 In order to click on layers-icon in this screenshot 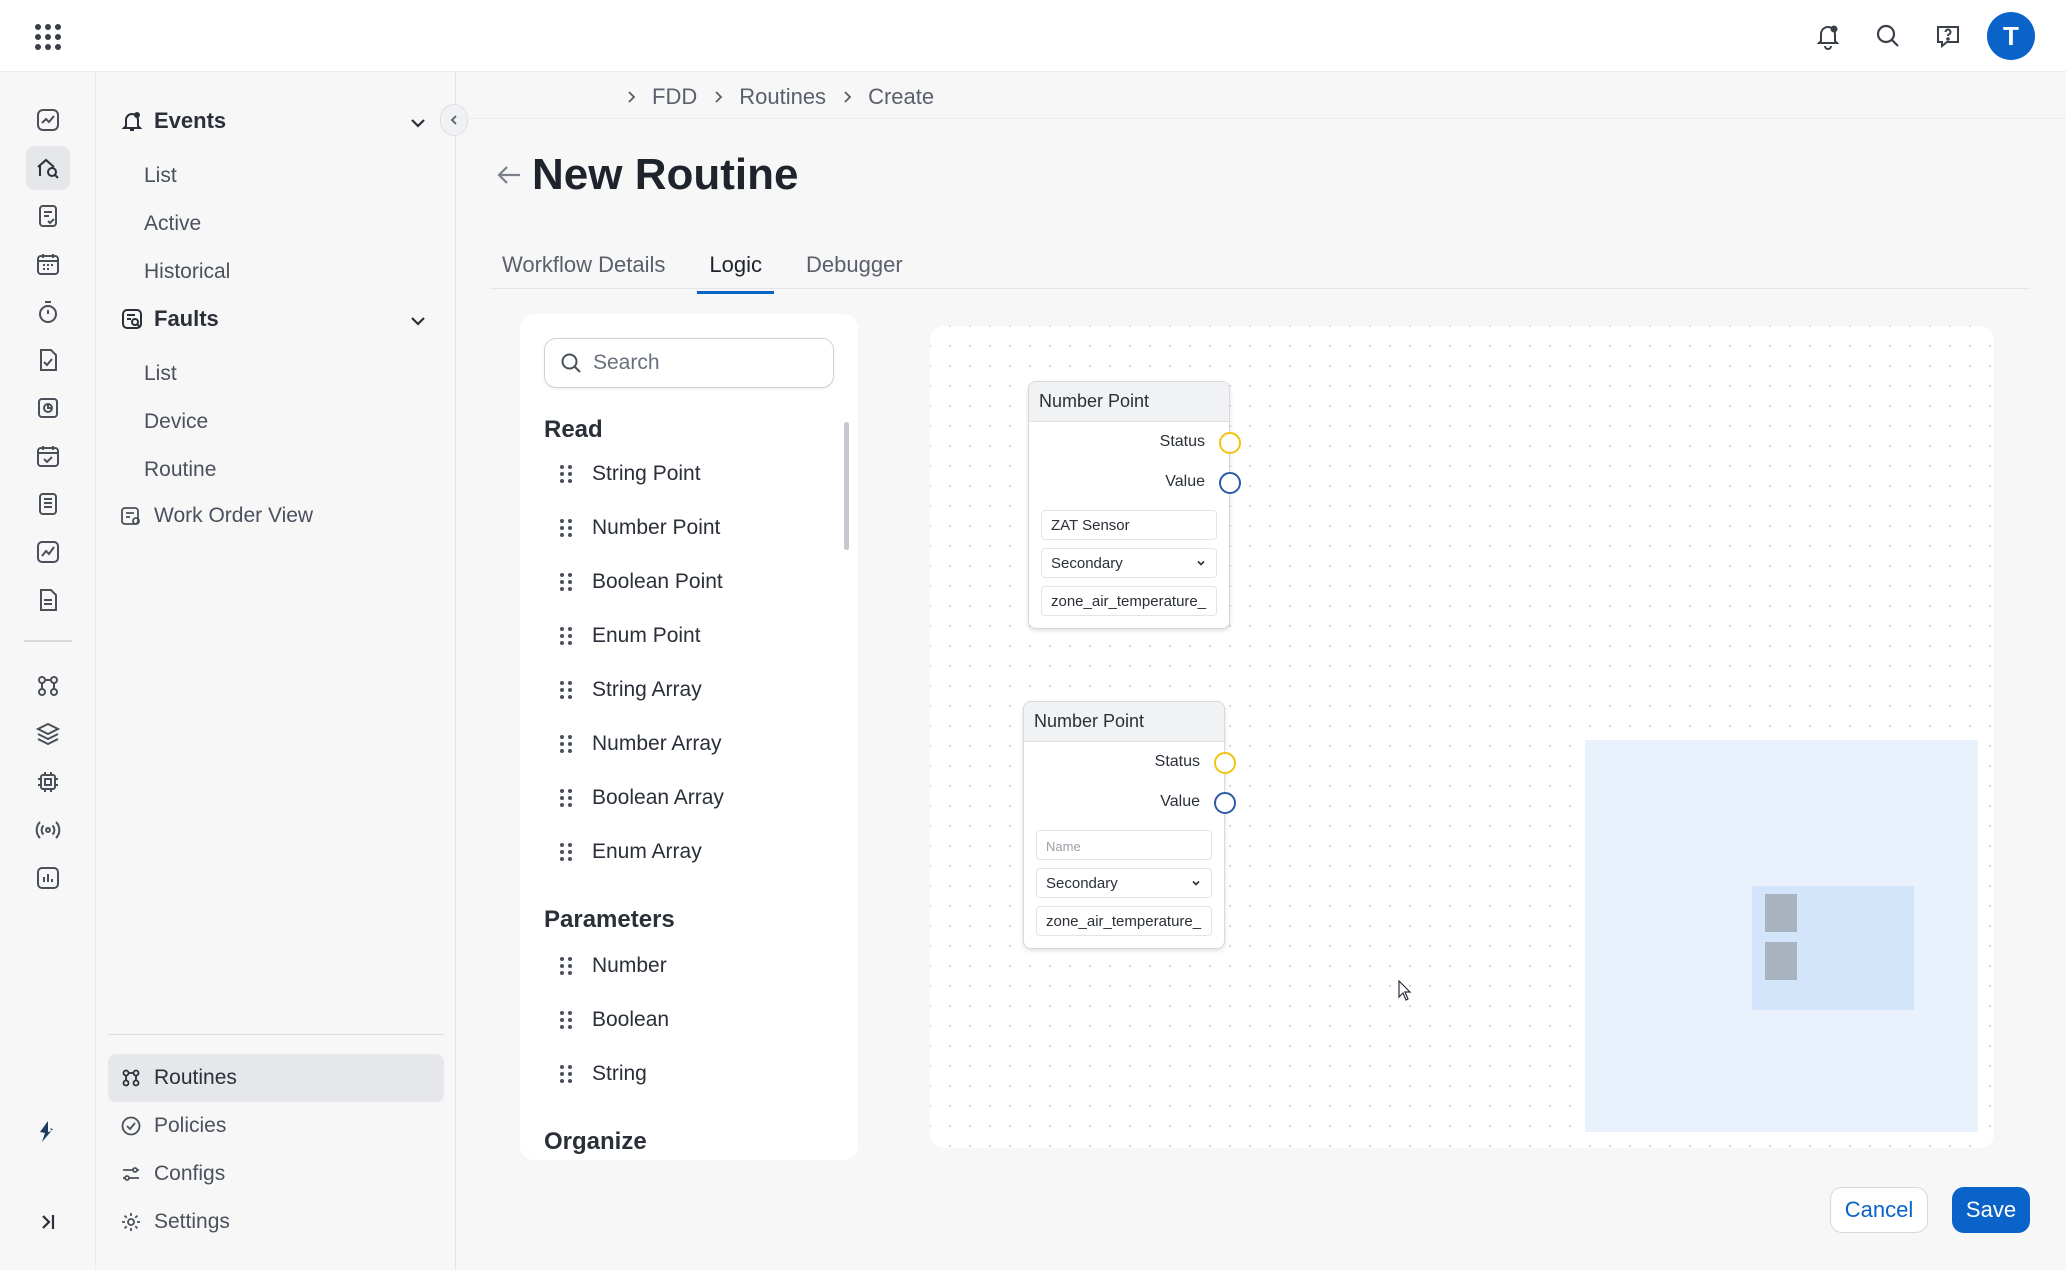, I will do `click(48, 734)`.